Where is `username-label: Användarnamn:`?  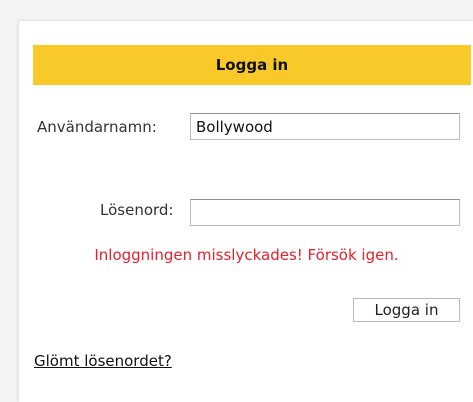
username-label: Användarnamn: is located at coordinates (97, 127).